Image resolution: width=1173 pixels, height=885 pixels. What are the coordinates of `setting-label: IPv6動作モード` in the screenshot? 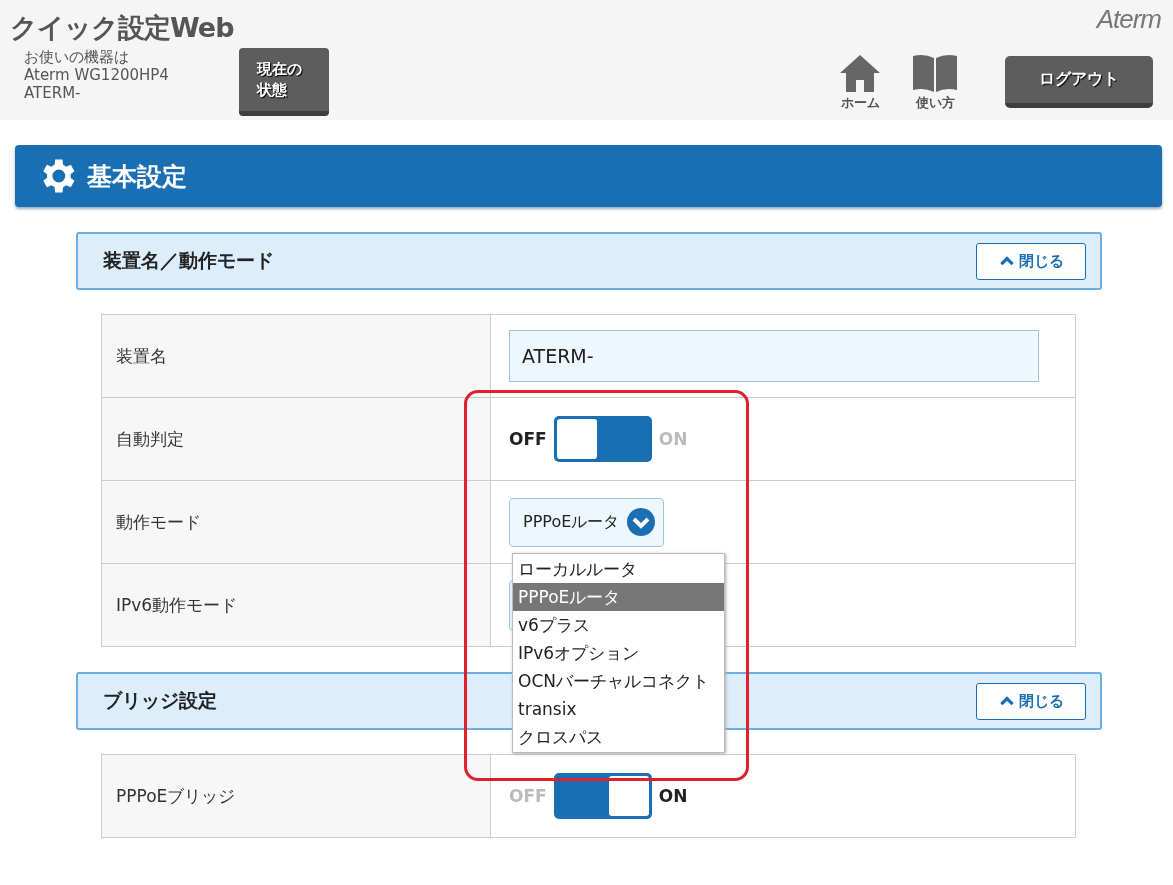 It's located at (296, 605).